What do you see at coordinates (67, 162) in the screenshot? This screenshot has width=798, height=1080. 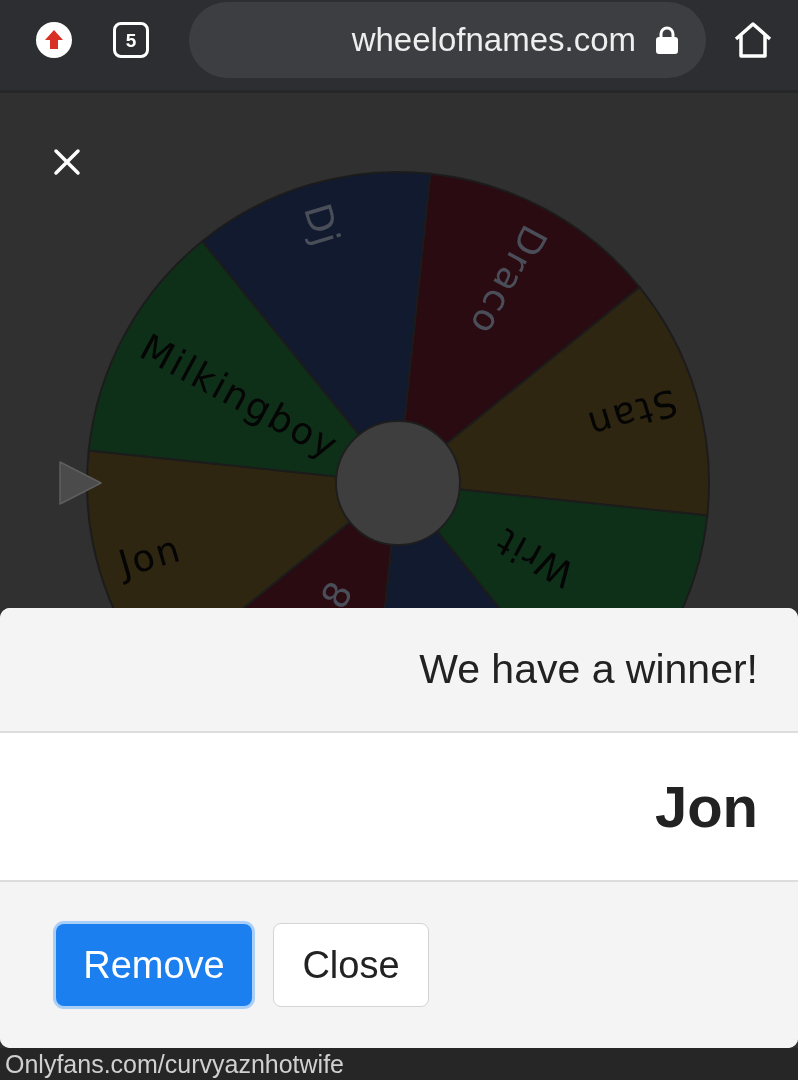 I see `close-icon` at bounding box center [67, 162].